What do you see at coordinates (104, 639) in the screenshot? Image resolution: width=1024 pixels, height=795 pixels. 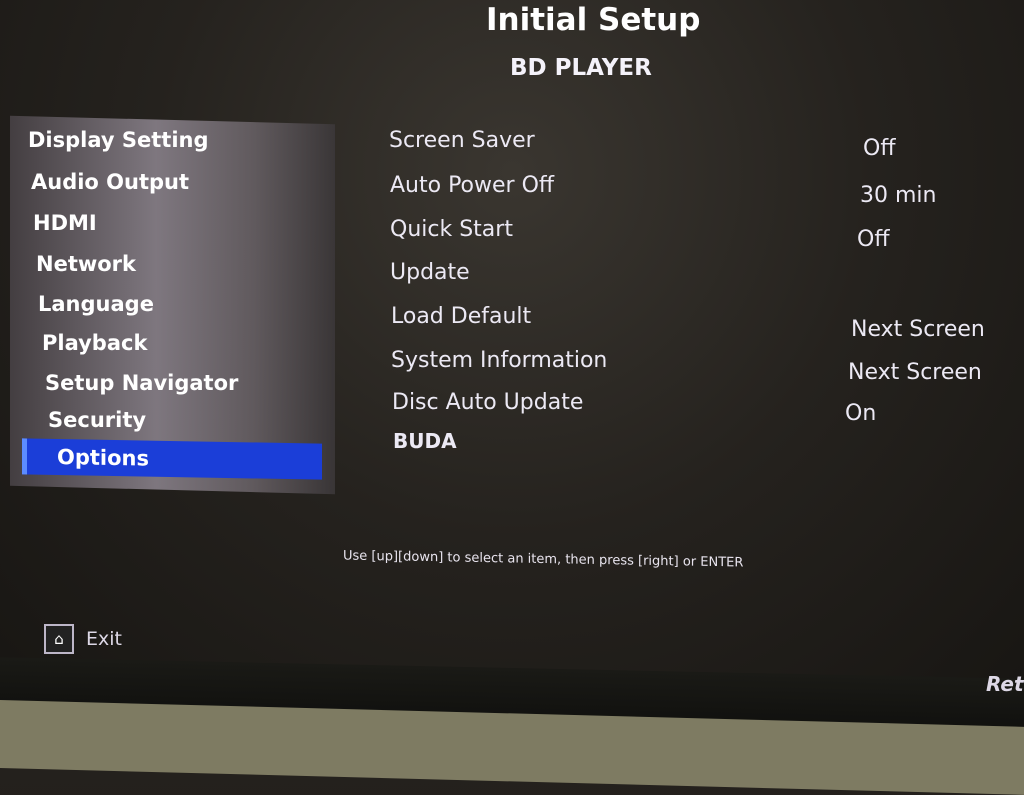 I see `exit-label: Exit` at bounding box center [104, 639].